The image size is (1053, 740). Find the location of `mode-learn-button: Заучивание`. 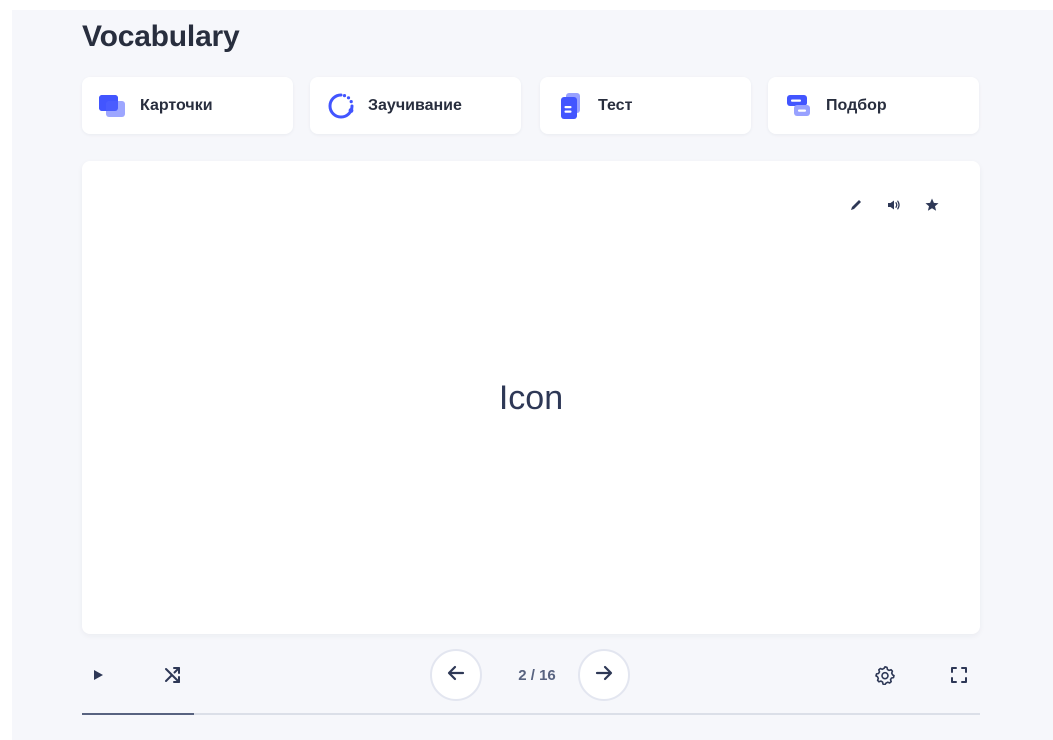

mode-learn-button: Заучивание is located at coordinates (415, 105).